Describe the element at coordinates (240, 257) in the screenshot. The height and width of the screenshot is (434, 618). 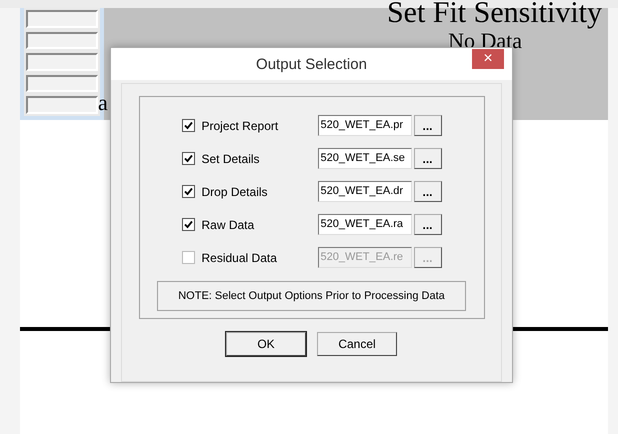
I see `option-label: Residual Data` at that location.